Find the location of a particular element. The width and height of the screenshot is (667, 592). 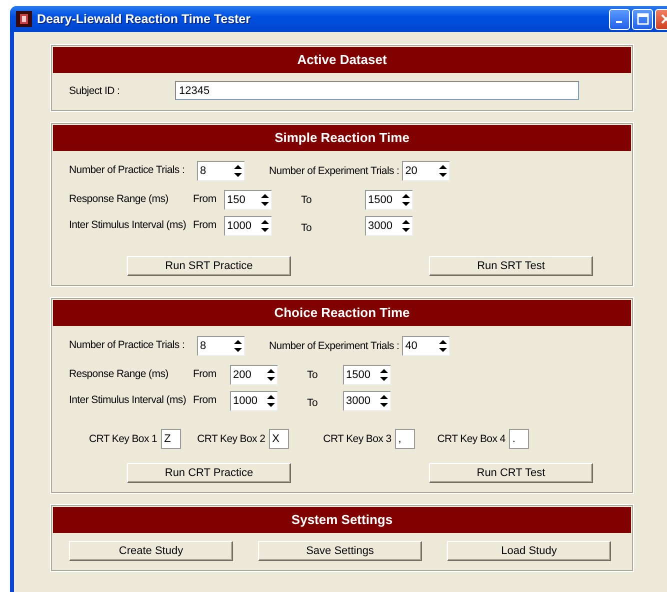

settings-button: Create Study is located at coordinates (151, 551).